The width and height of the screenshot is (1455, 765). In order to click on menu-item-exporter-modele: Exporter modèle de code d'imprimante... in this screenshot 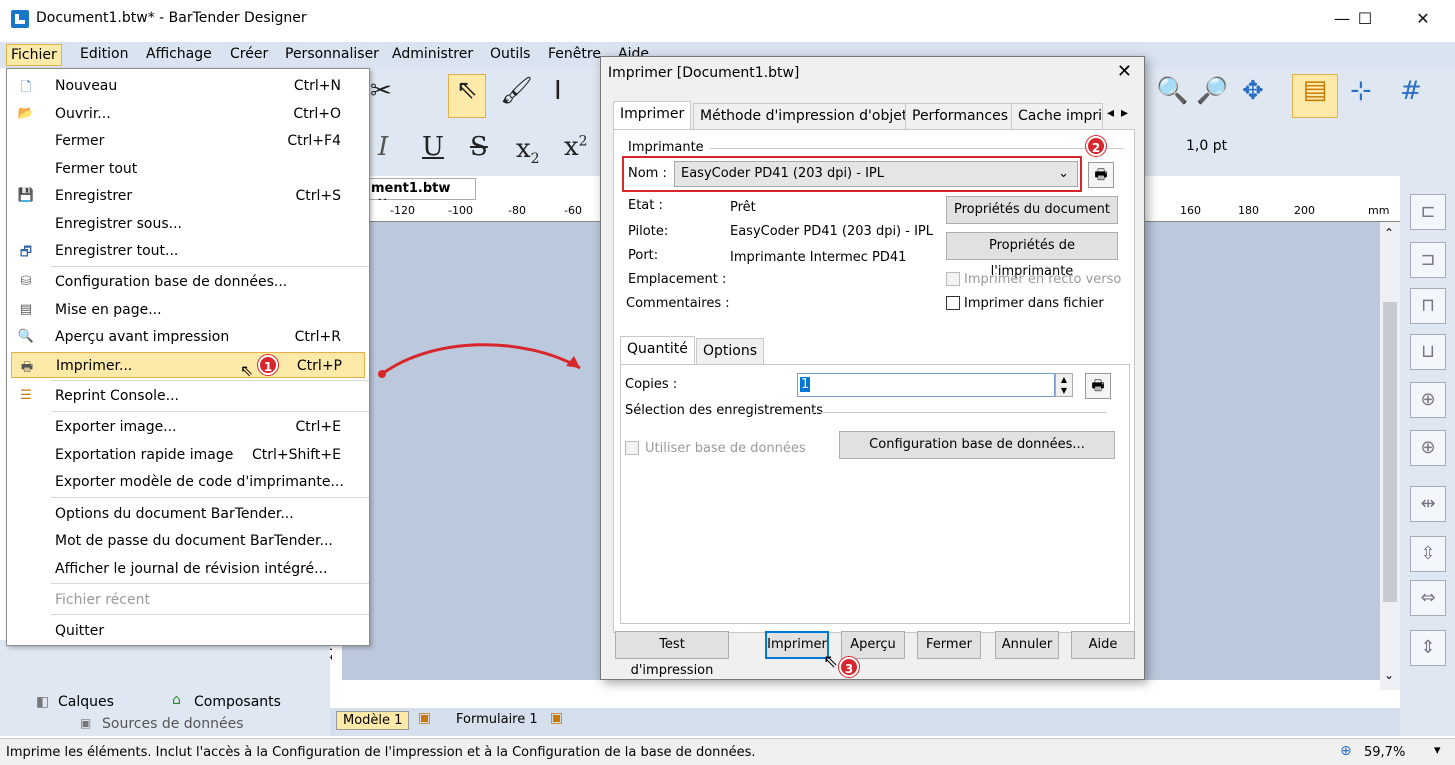, I will do `click(188, 482)`.